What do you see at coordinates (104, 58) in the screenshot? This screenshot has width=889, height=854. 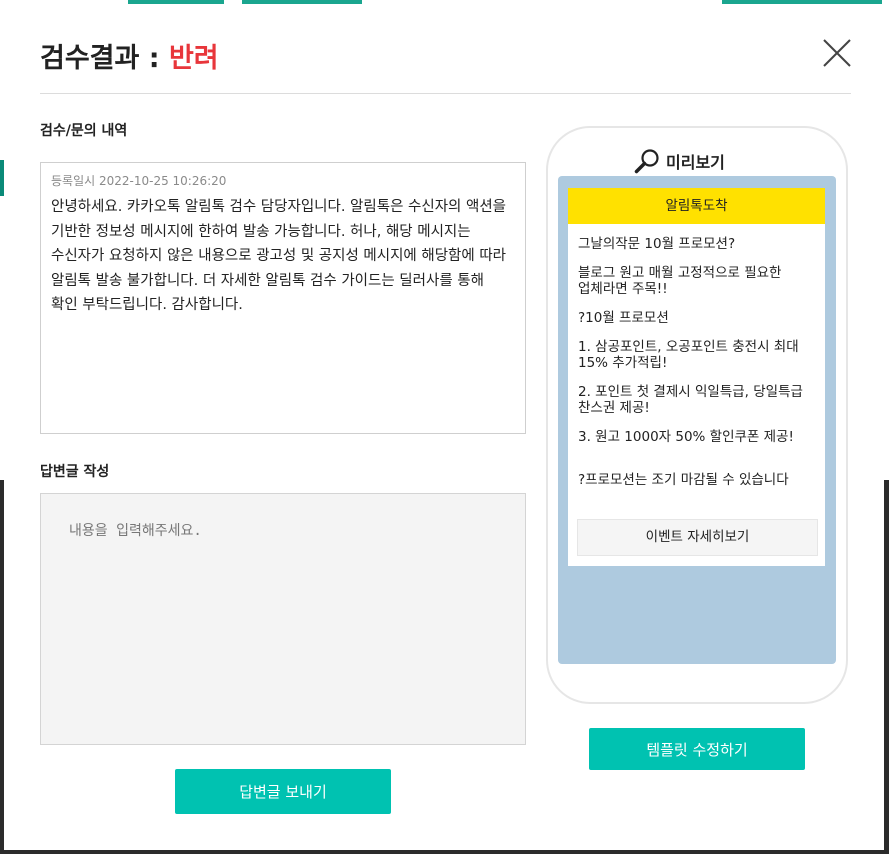 I see `title-prefix: 검수결과 :` at bounding box center [104, 58].